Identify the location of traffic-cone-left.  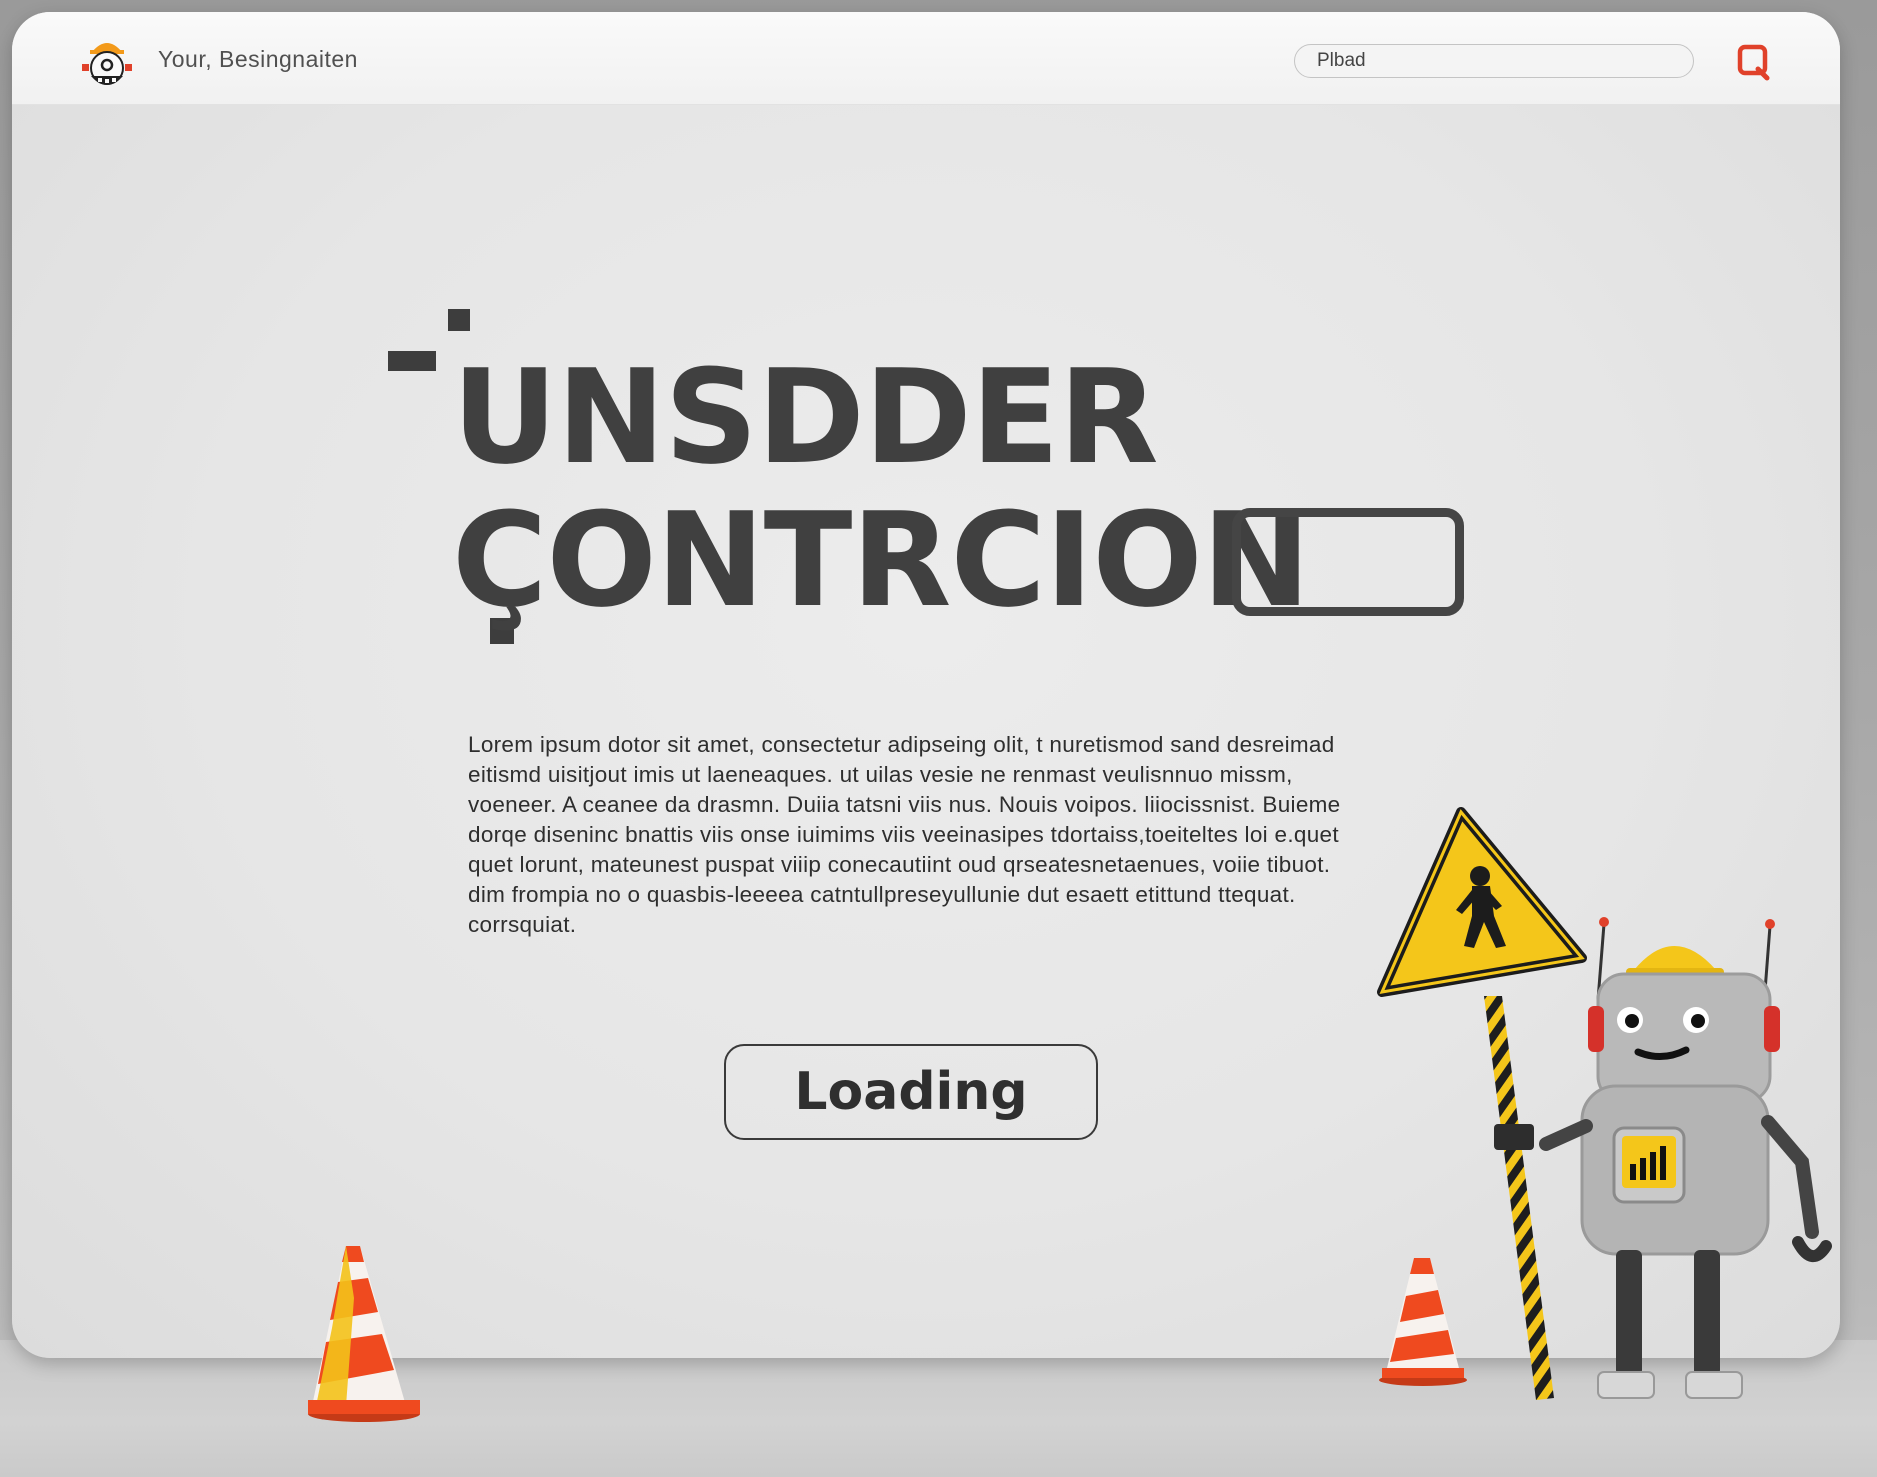
(364, 1334).